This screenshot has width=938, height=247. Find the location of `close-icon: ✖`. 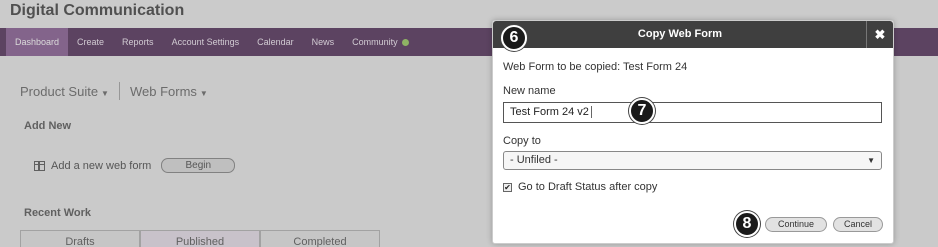

close-icon: ✖ is located at coordinates (879, 34).